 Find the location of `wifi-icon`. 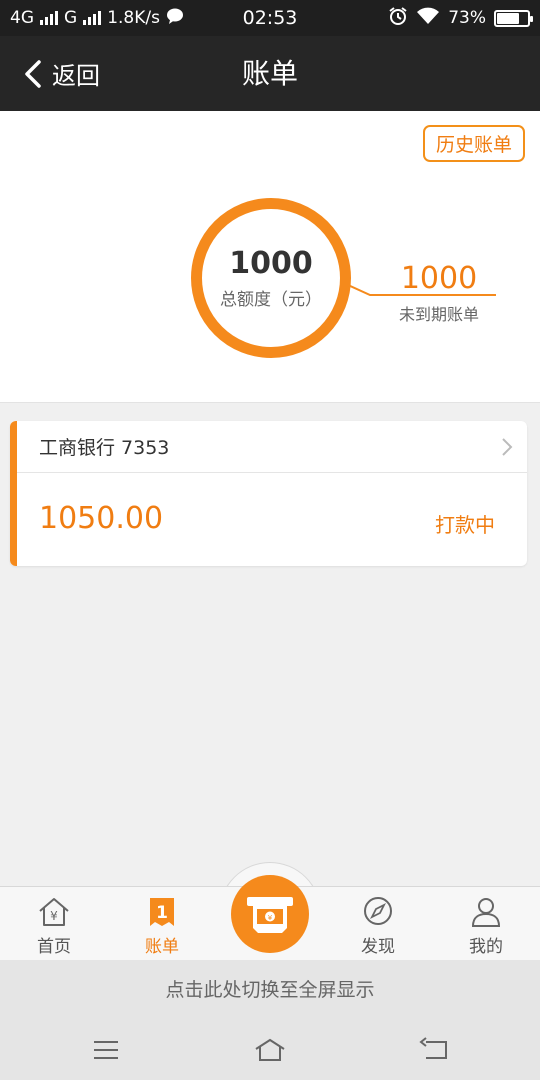

wifi-icon is located at coordinates (428, 18).